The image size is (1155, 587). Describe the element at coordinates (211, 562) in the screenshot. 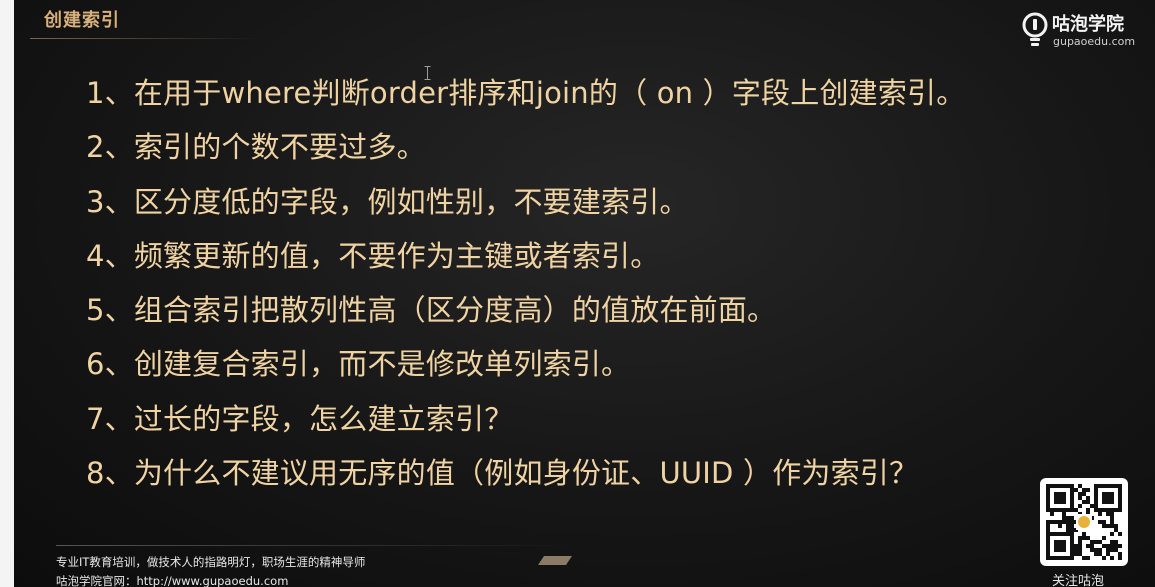

I see `footer-slogan: 专业IT教育培训，做技术人的指路明灯，职场生涯的精神导师` at that location.